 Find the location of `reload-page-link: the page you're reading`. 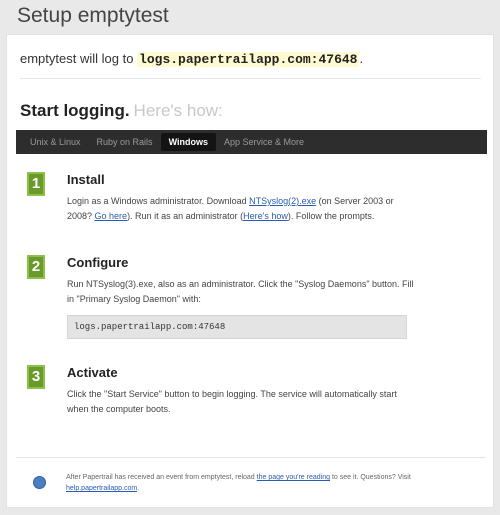

reload-page-link: the page you're reading is located at coordinates (293, 477).